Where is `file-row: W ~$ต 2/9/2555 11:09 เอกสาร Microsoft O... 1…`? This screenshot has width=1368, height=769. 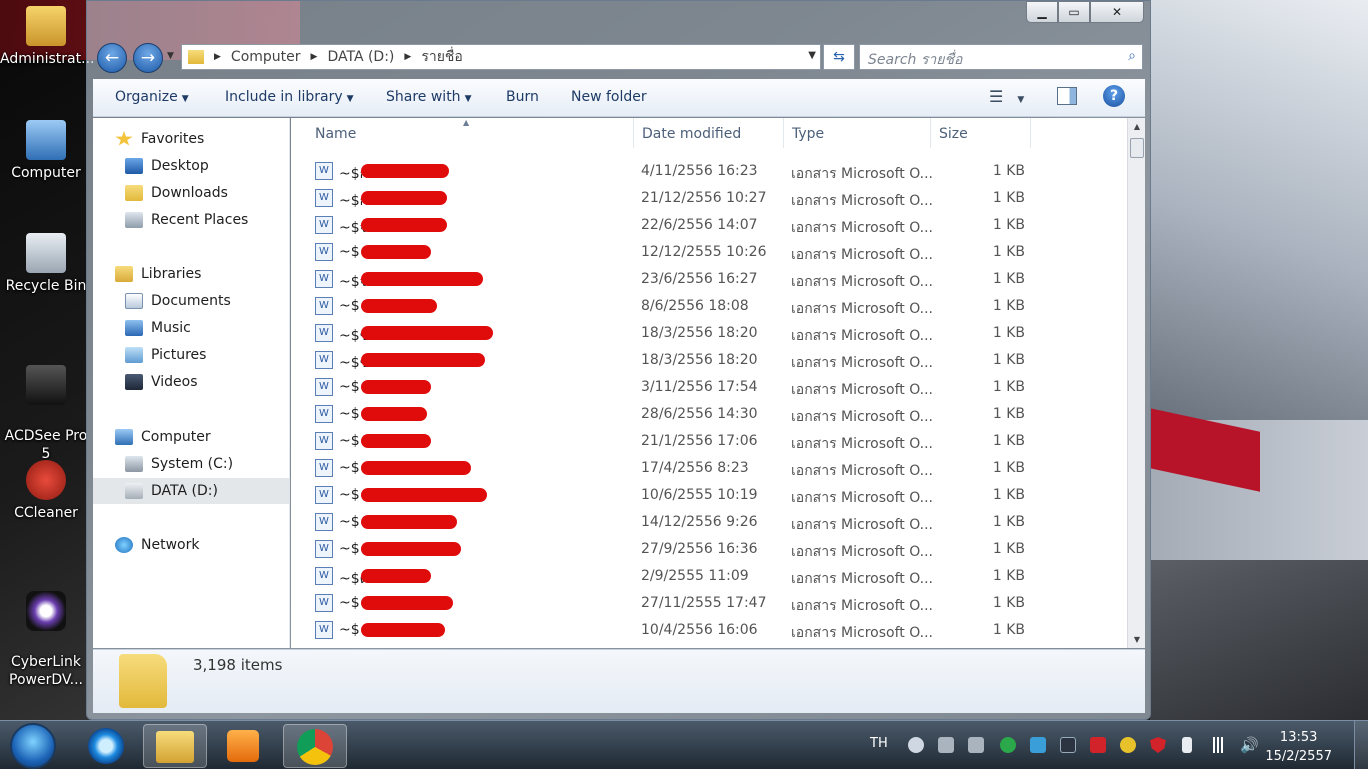 file-row: W ~$ต 2/9/2555 11:09 เอกสาร Microsoft O... 1… is located at coordinates (709, 576).